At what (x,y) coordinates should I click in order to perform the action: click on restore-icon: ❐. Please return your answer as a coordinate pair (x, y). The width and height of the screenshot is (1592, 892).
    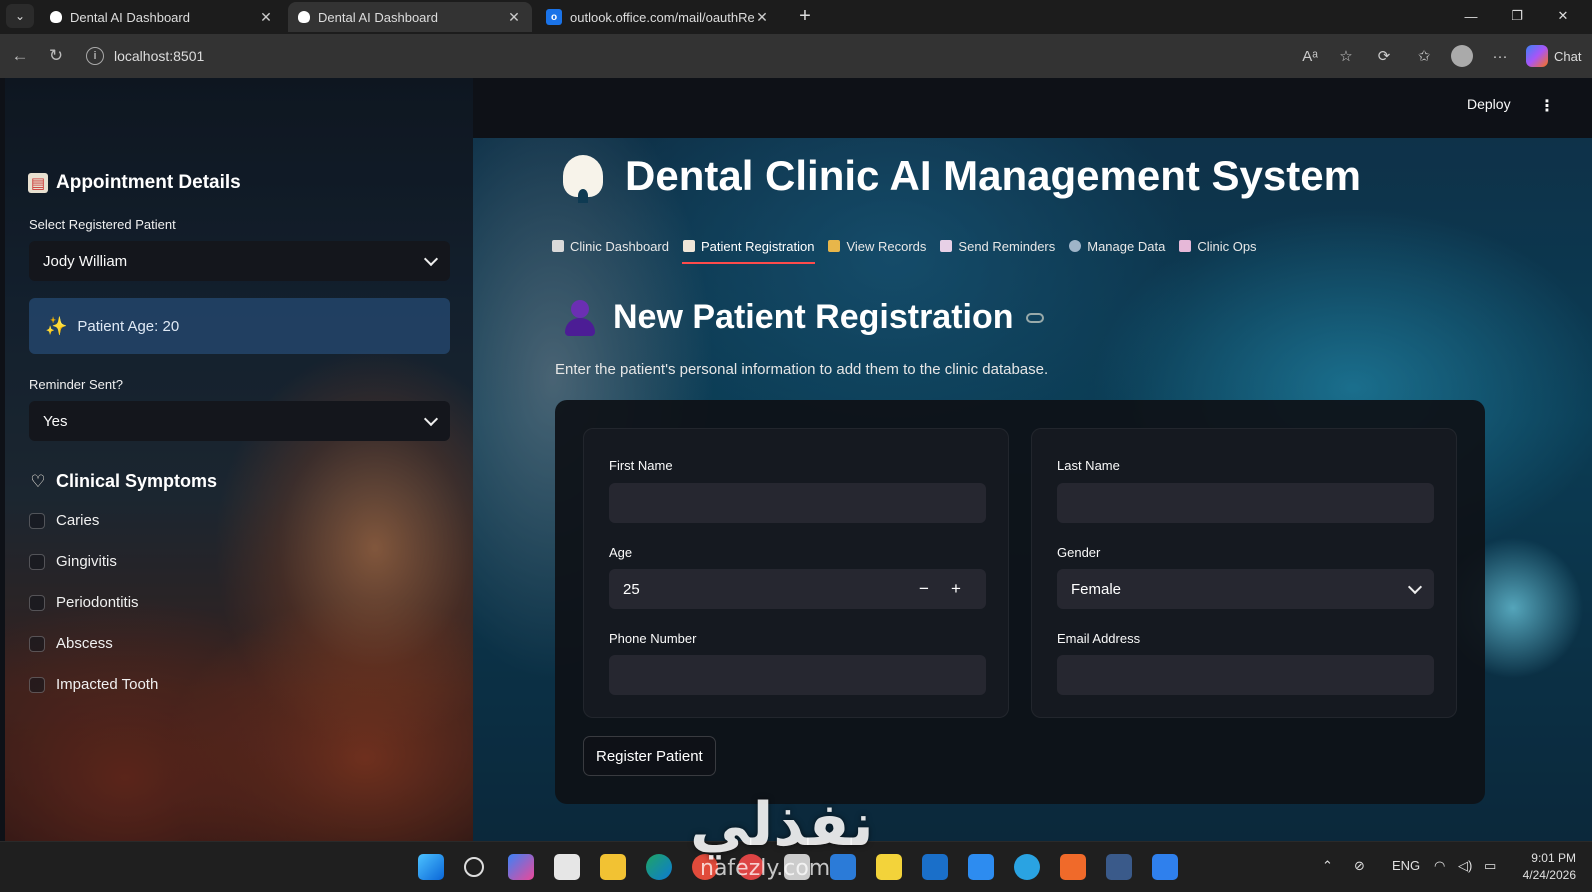
    Looking at the image, I should click on (1517, 16).